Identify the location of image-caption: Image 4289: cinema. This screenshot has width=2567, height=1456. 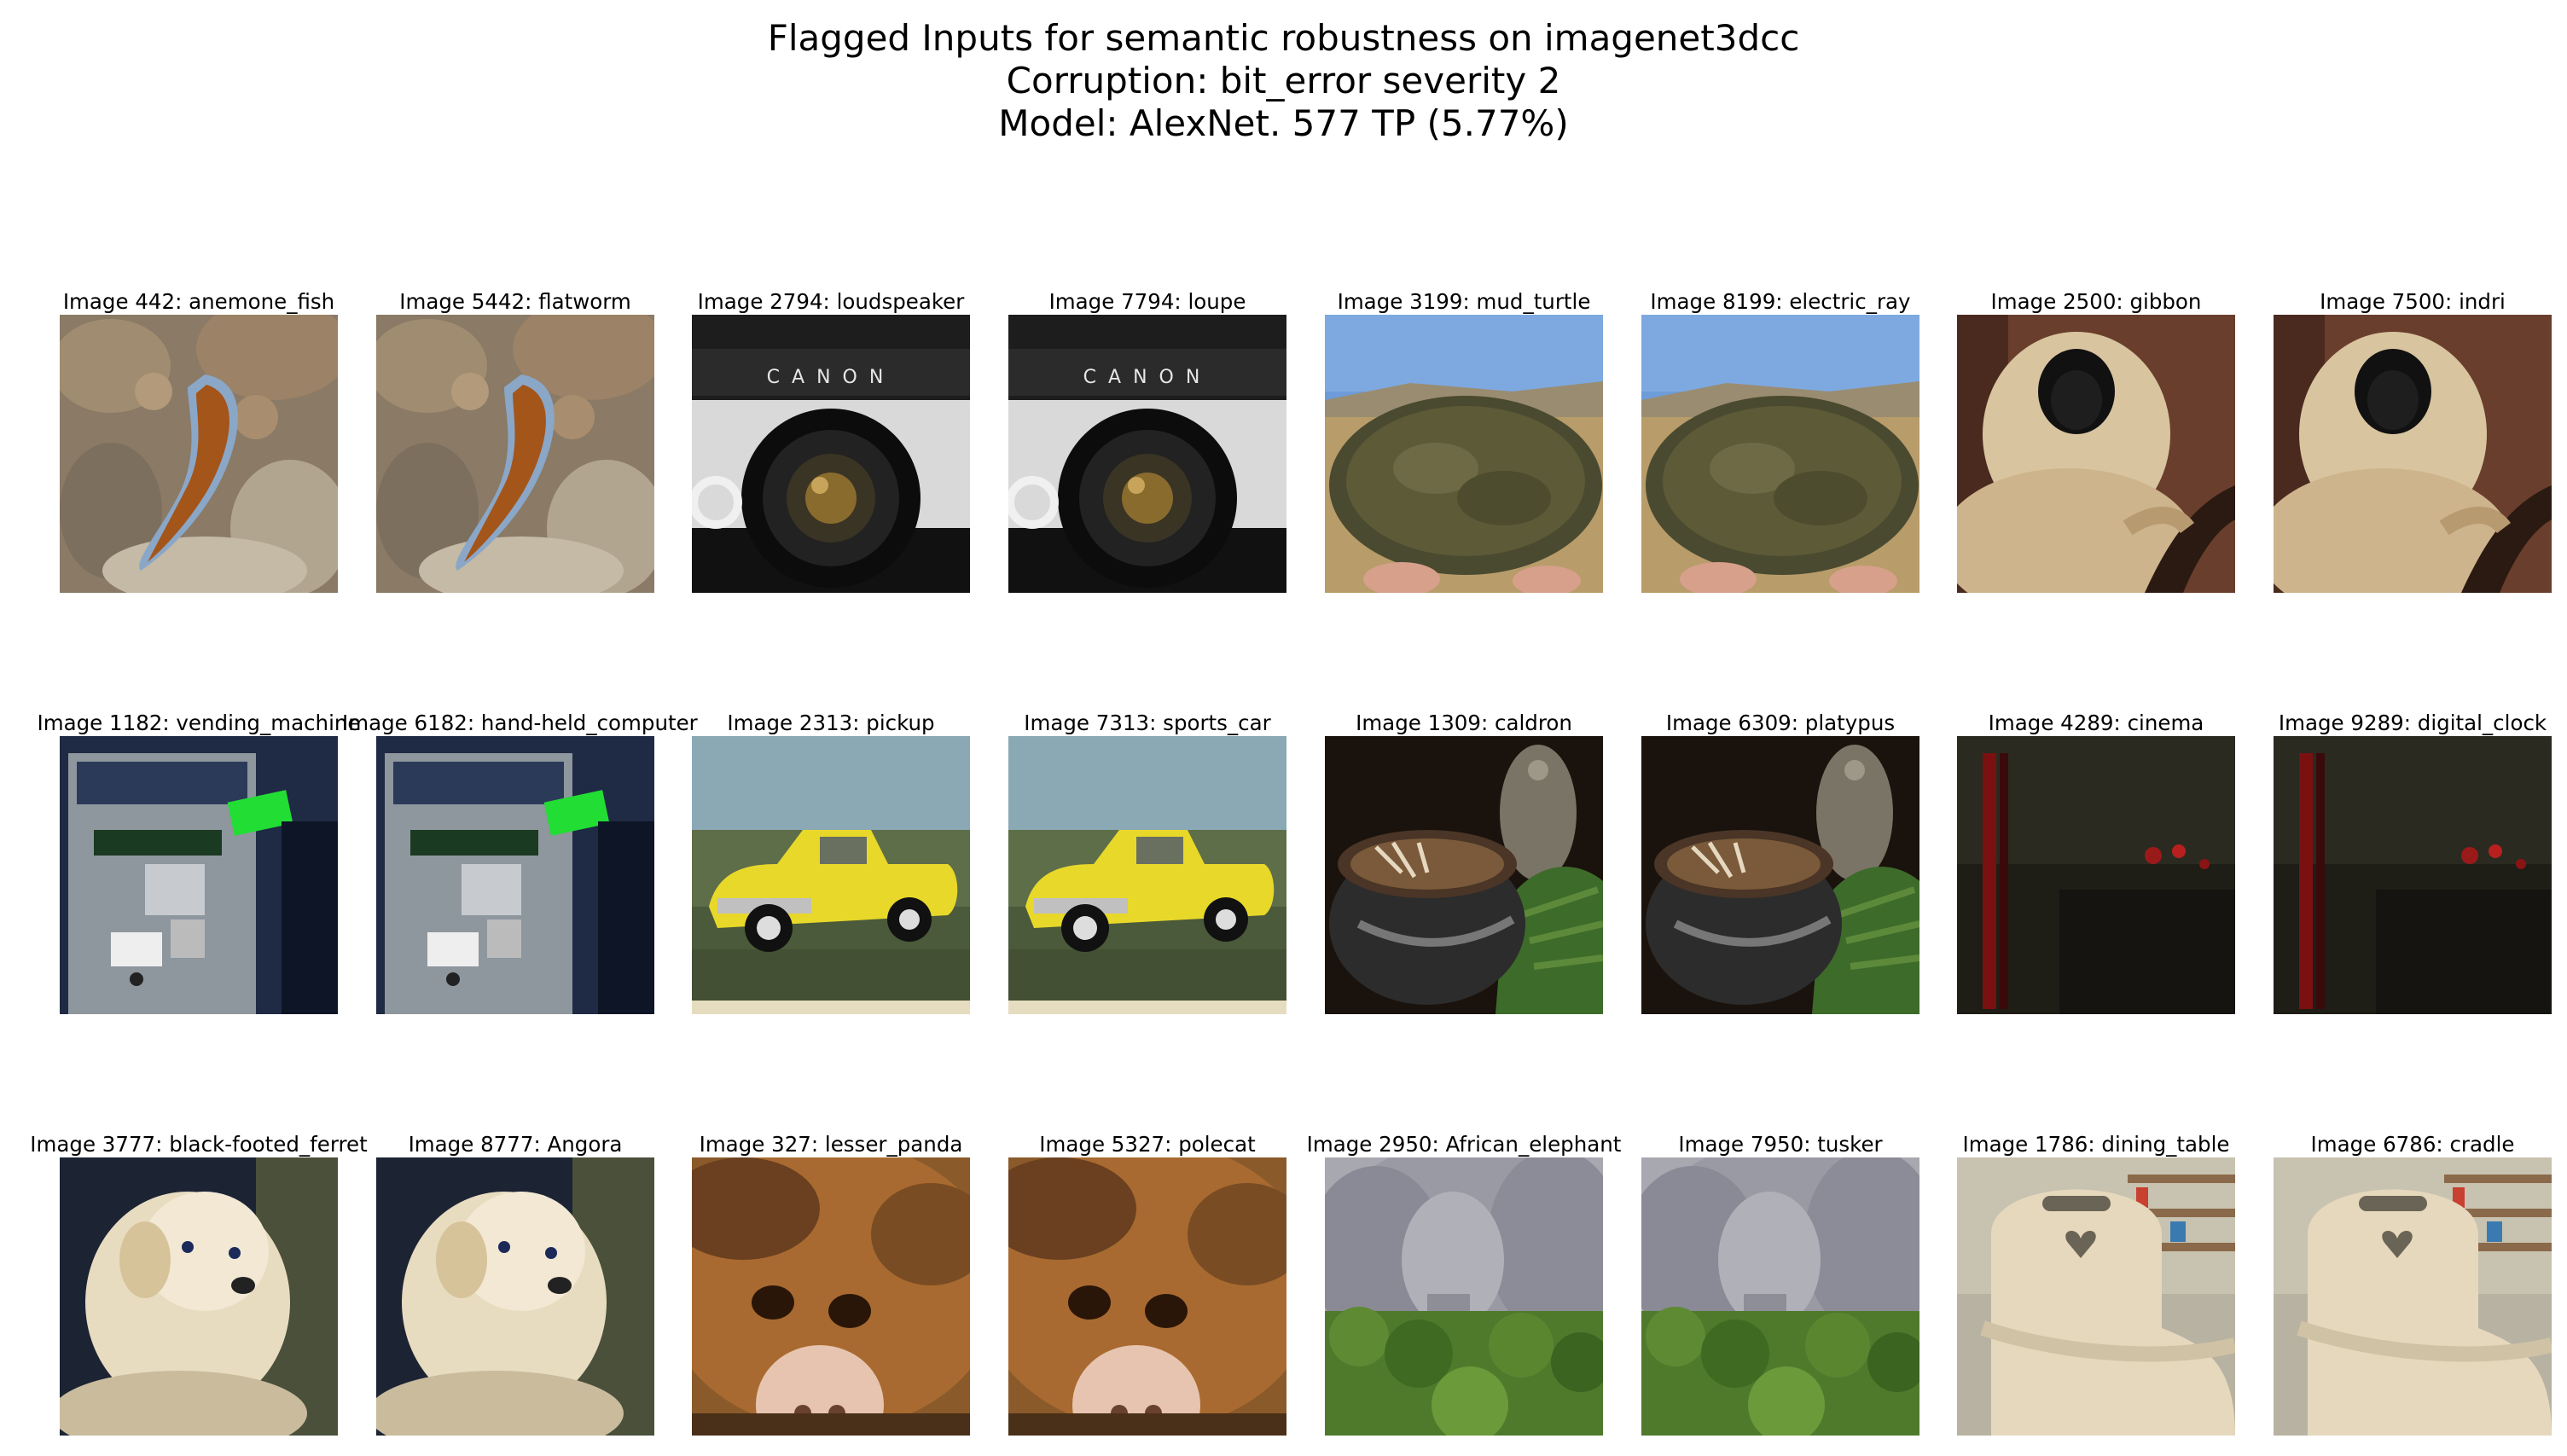
(2096, 723).